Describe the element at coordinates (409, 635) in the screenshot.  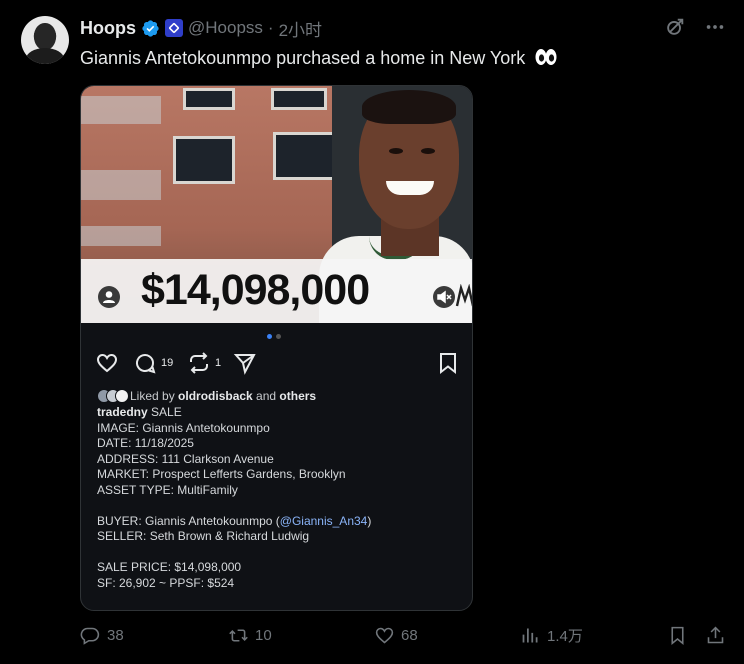
I see `like-count: 68` at that location.